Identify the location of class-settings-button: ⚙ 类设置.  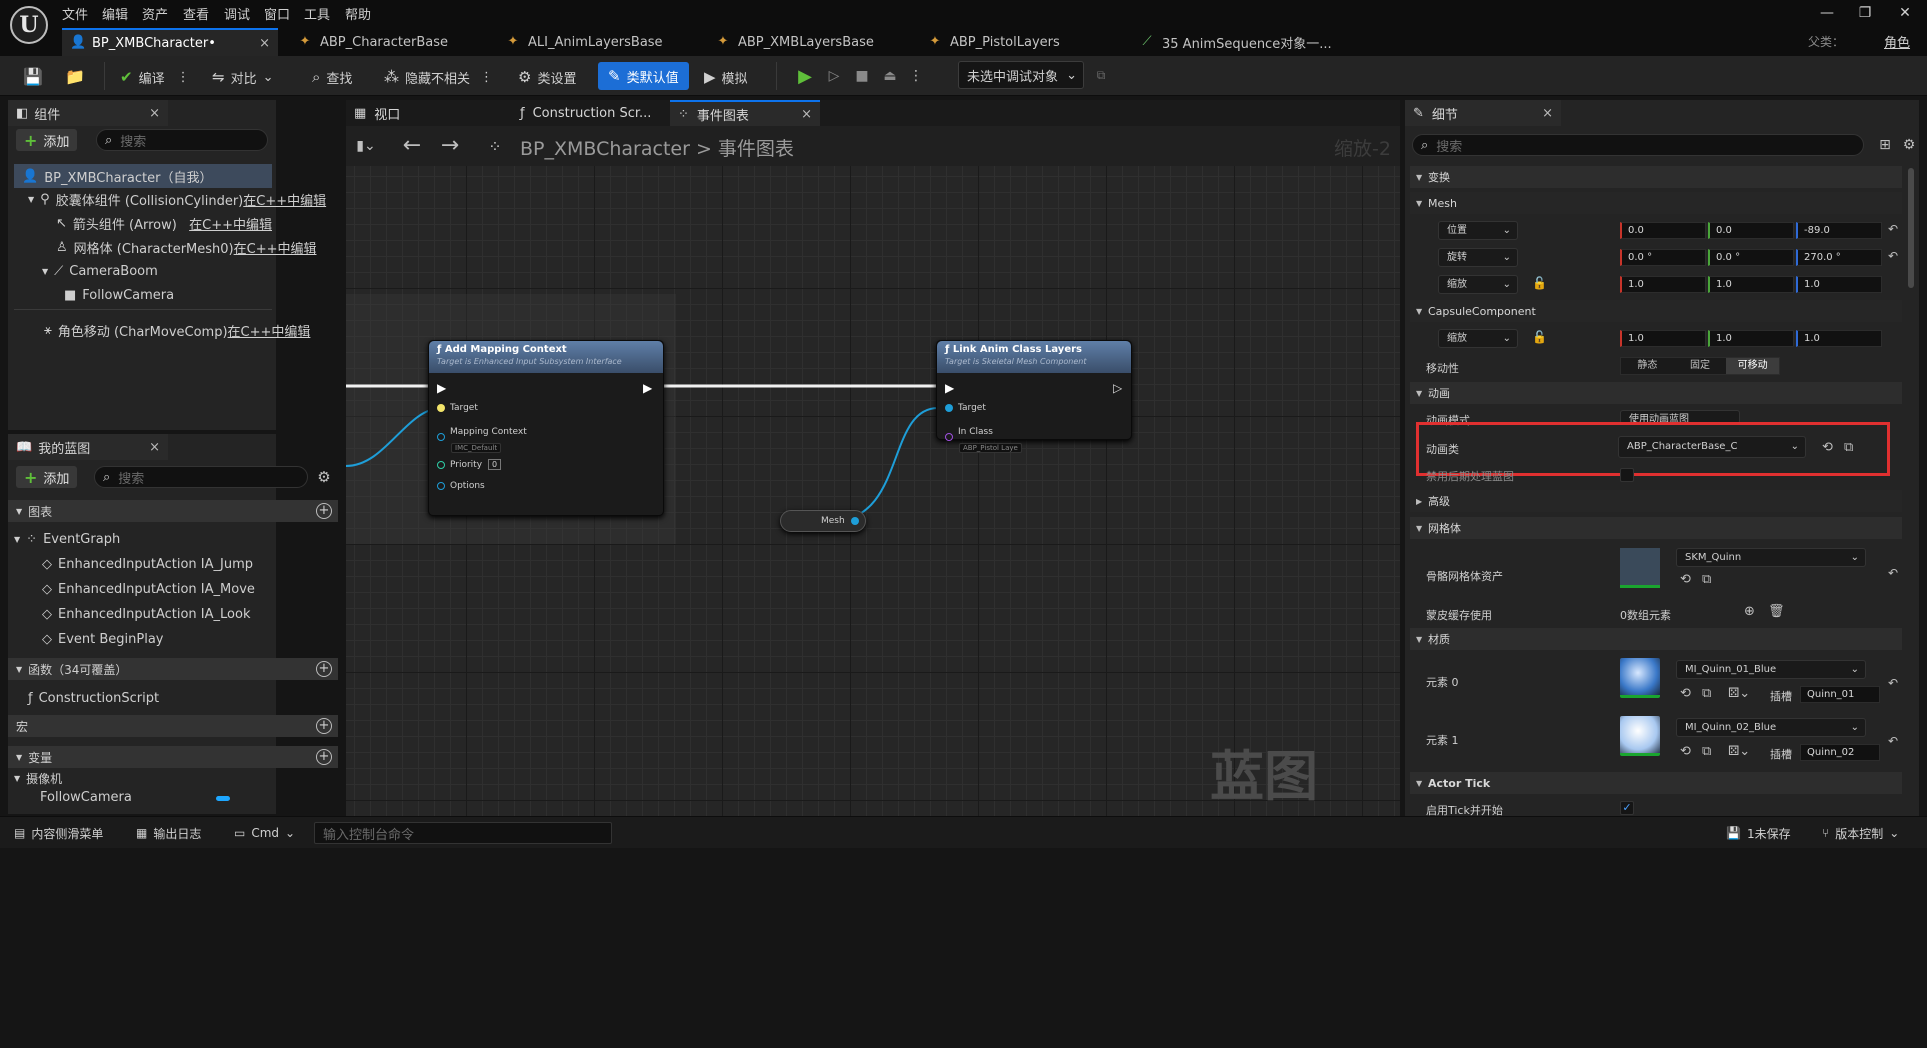
(547, 77).